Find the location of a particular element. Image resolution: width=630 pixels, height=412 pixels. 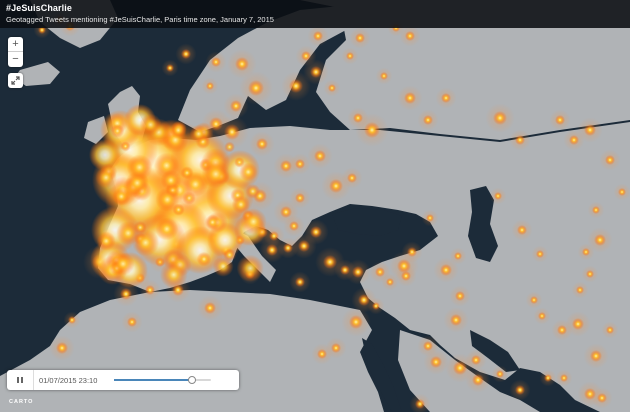

zoom-in-button: + is located at coordinates (15, 44).